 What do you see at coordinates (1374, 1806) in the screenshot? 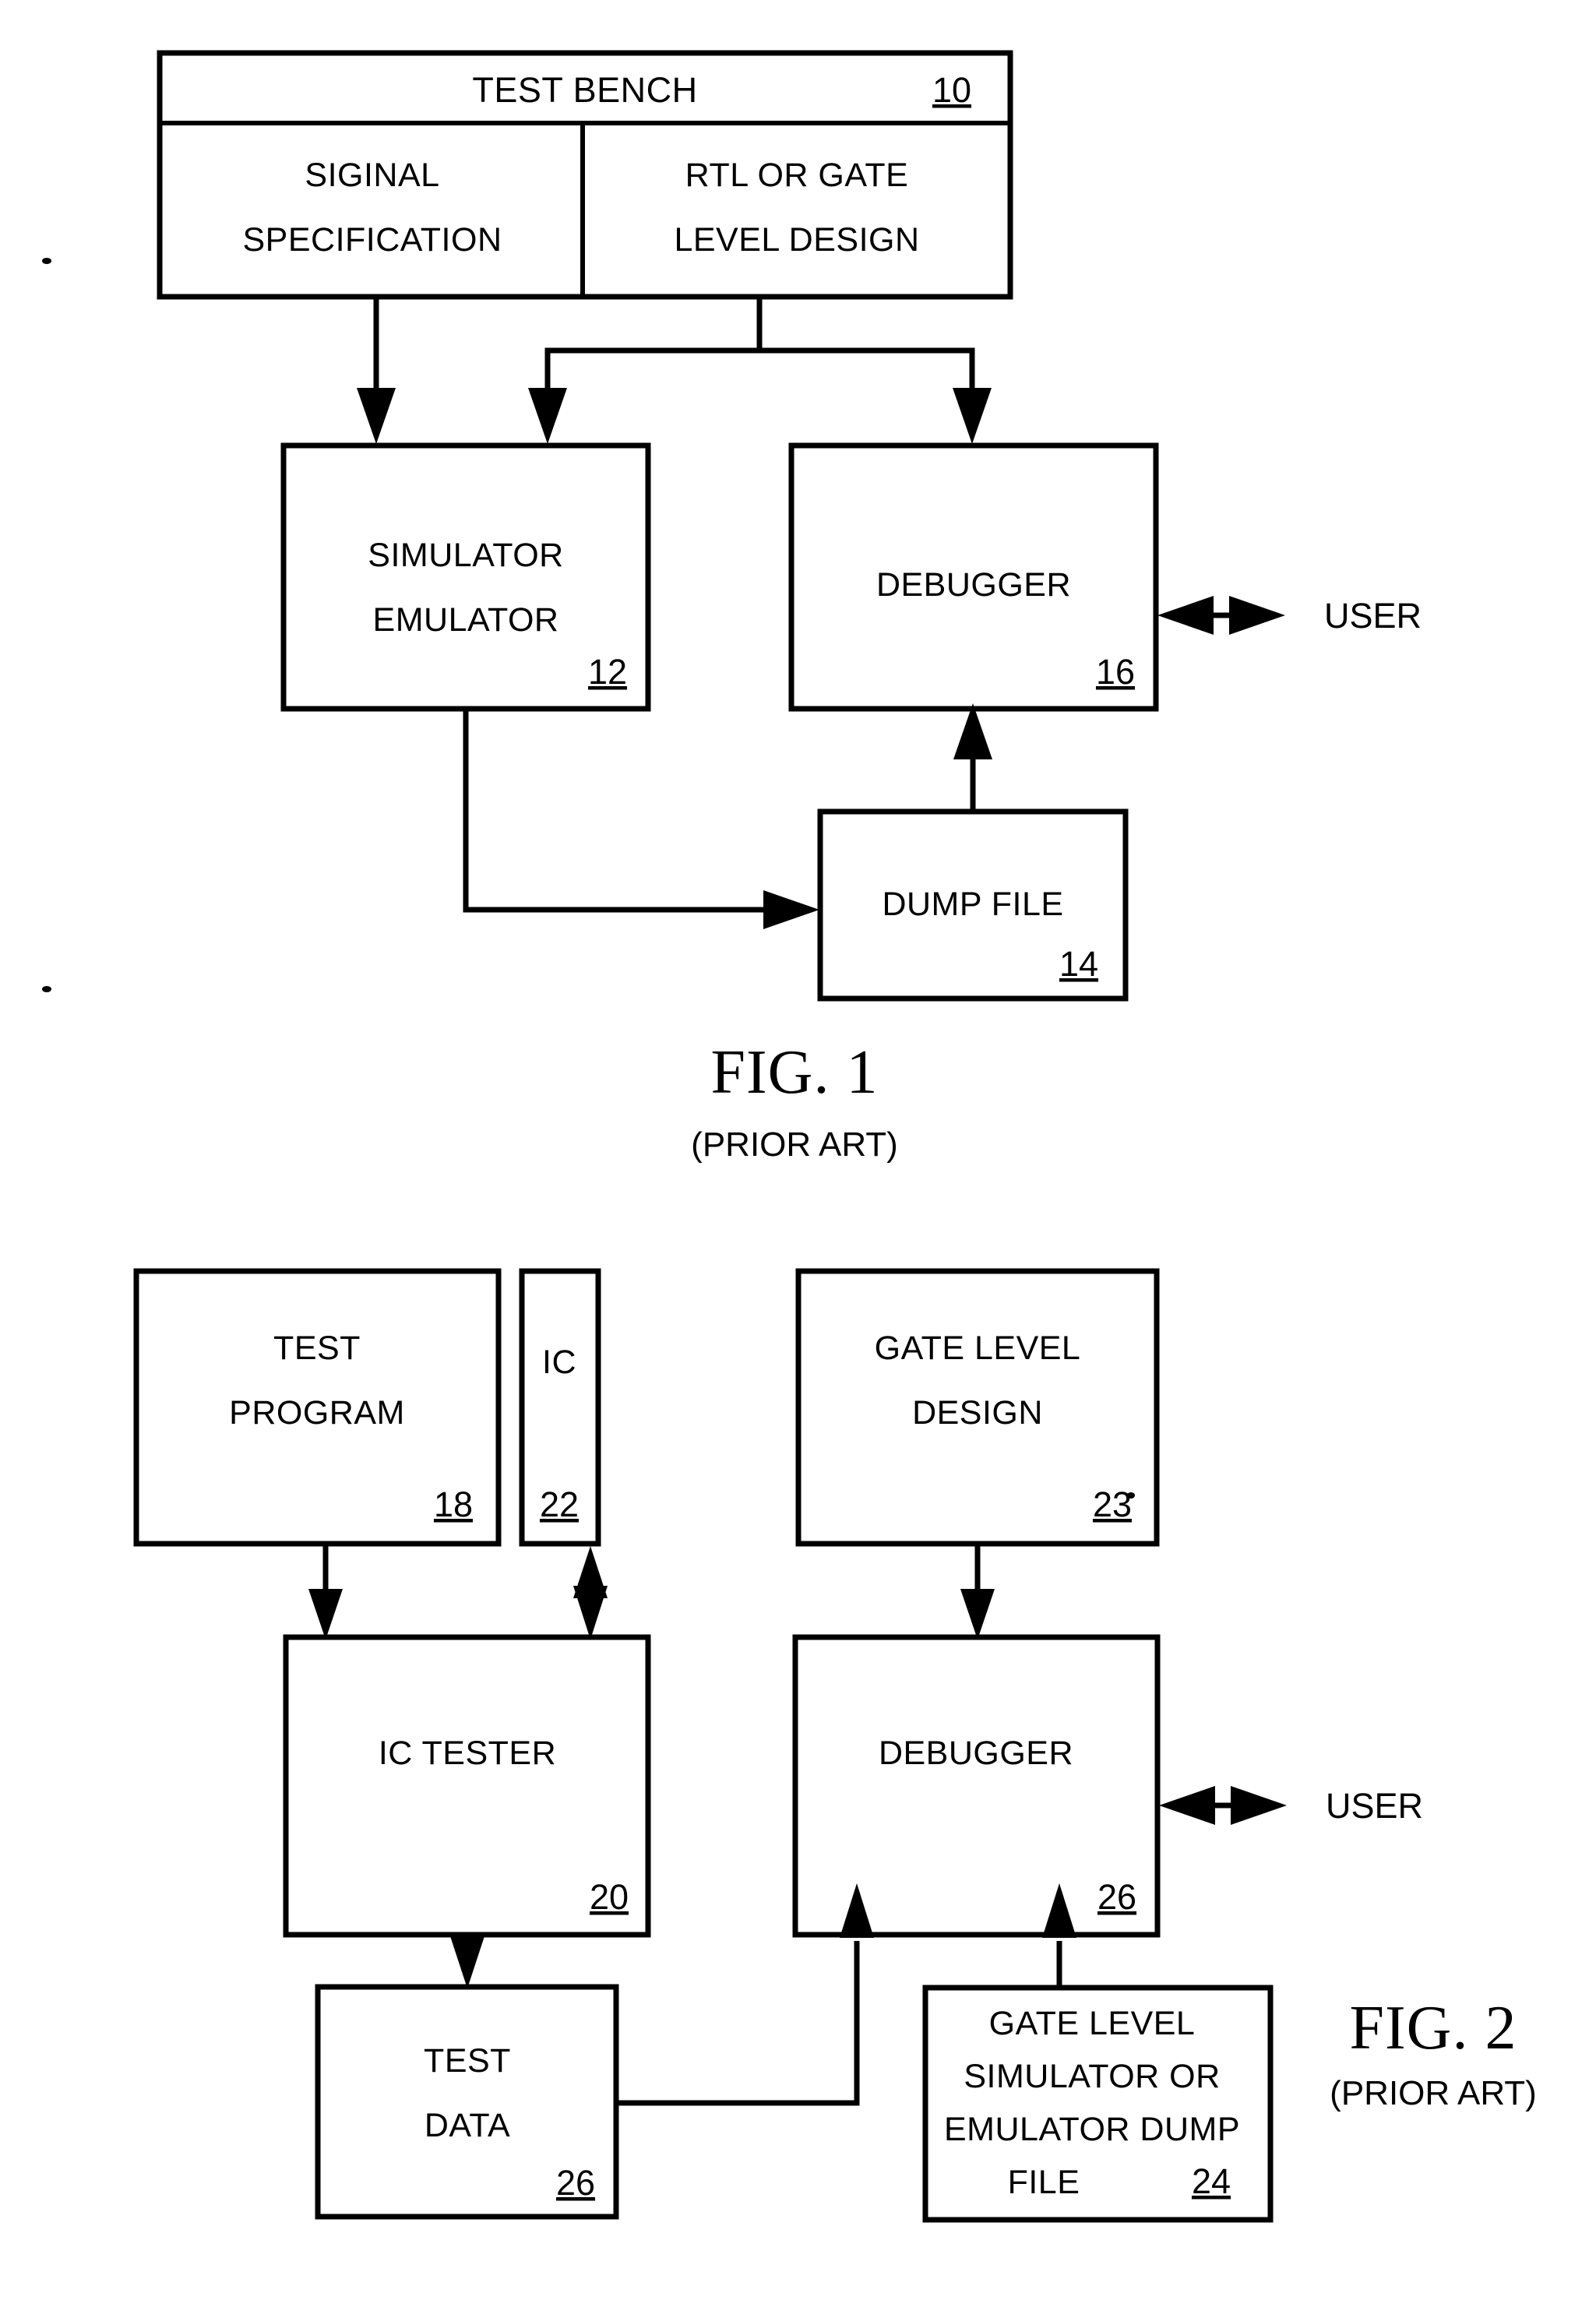
I see `user-label-fig2: USER` at bounding box center [1374, 1806].